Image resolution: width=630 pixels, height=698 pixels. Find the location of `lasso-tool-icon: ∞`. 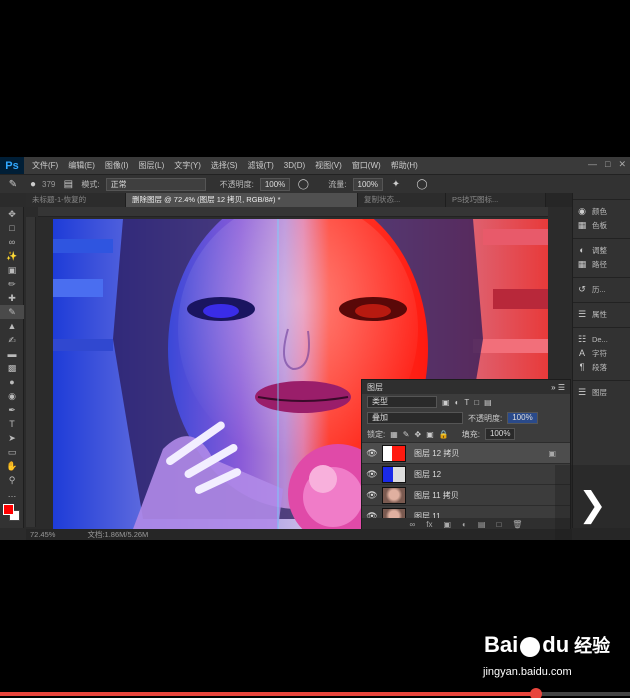

lasso-tool-icon: ∞ is located at coordinates (12, 242).